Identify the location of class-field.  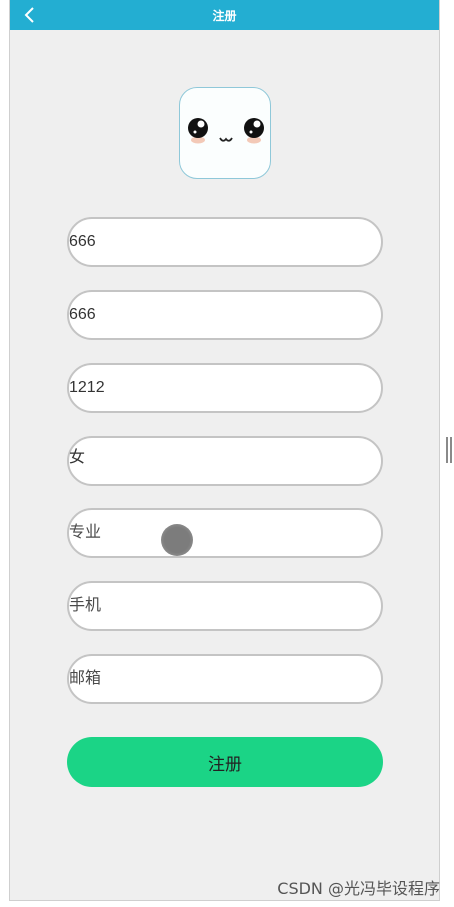
(225, 388).